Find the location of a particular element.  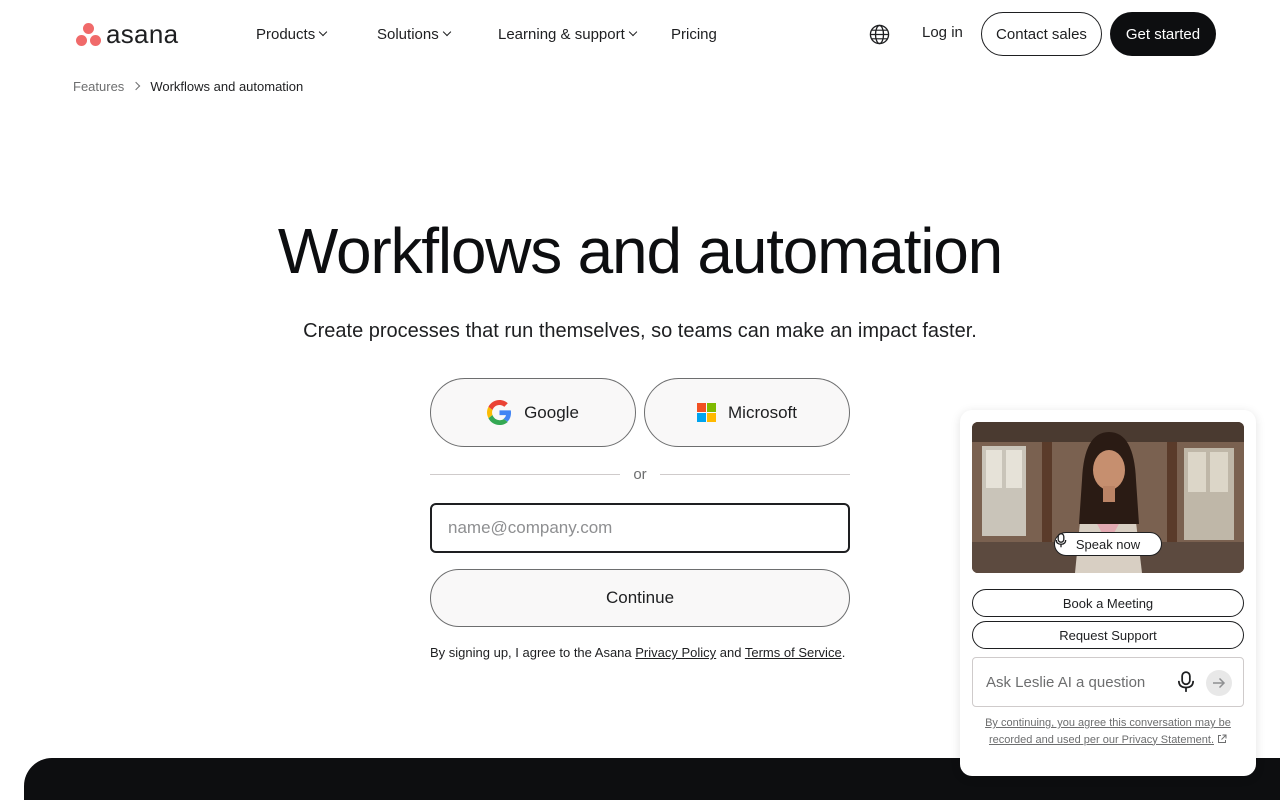

speak-now-button: Speak now is located at coordinates (1108, 544).